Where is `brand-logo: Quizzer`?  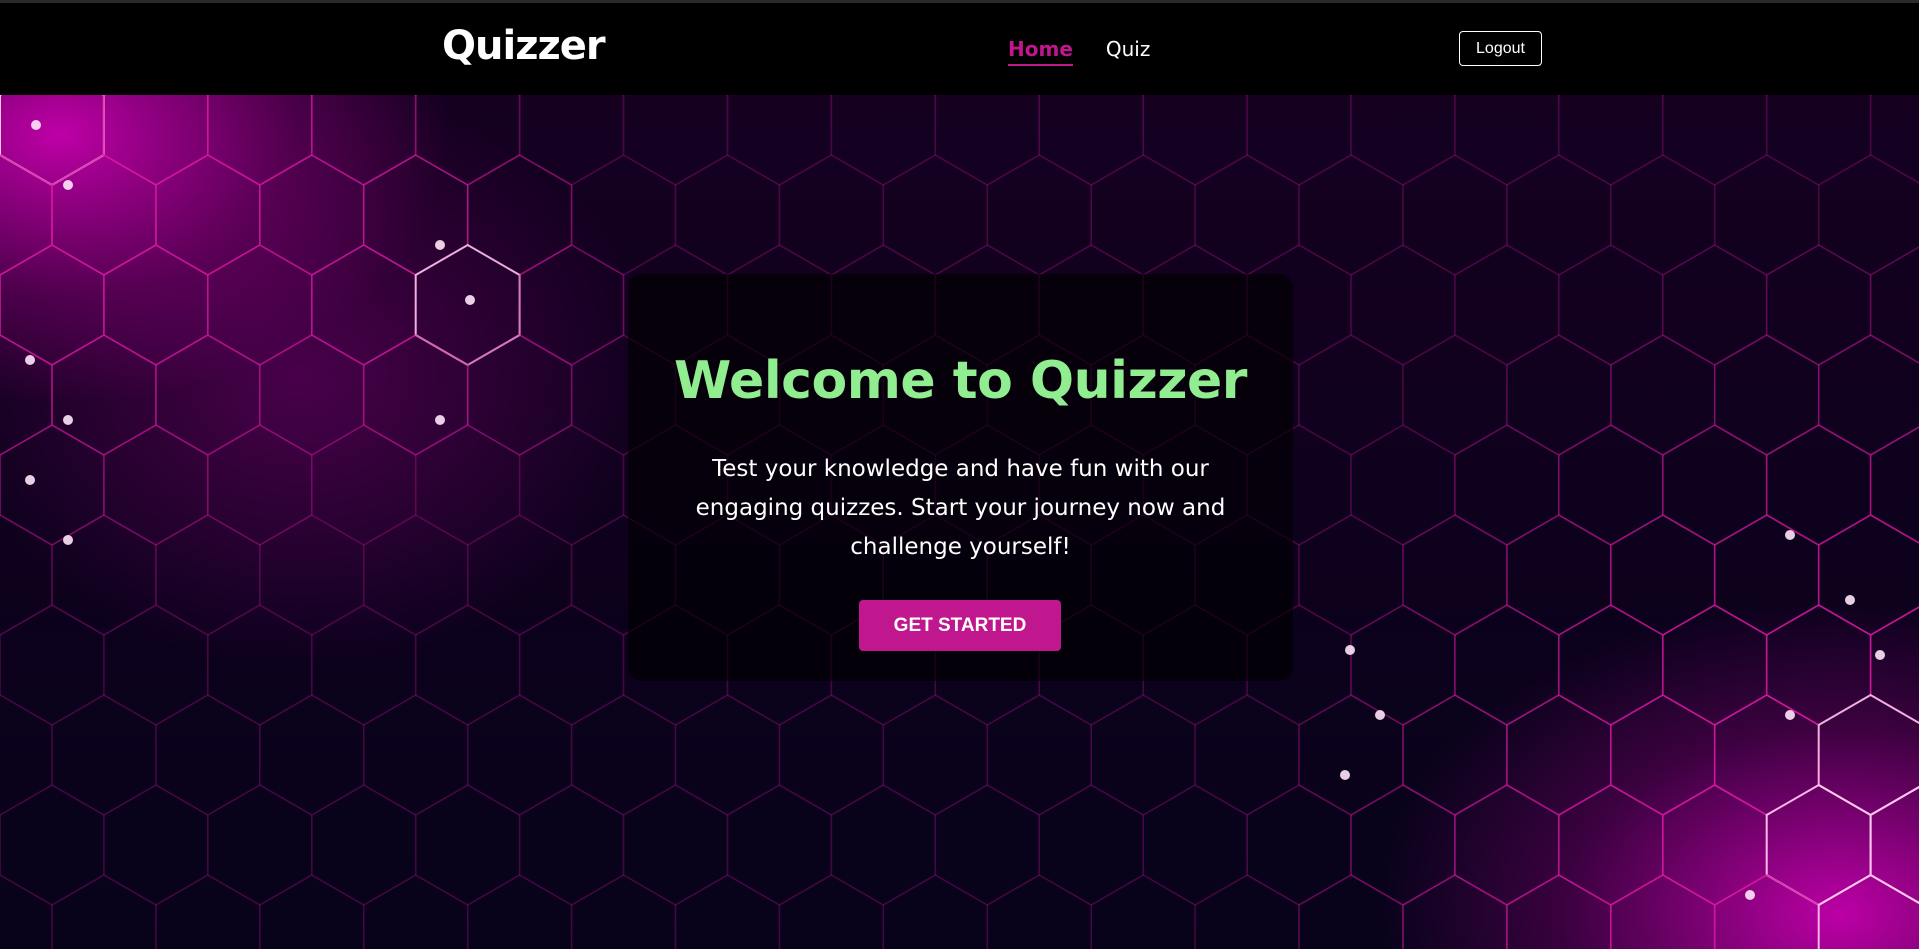
brand-logo: Quizzer is located at coordinates (524, 46).